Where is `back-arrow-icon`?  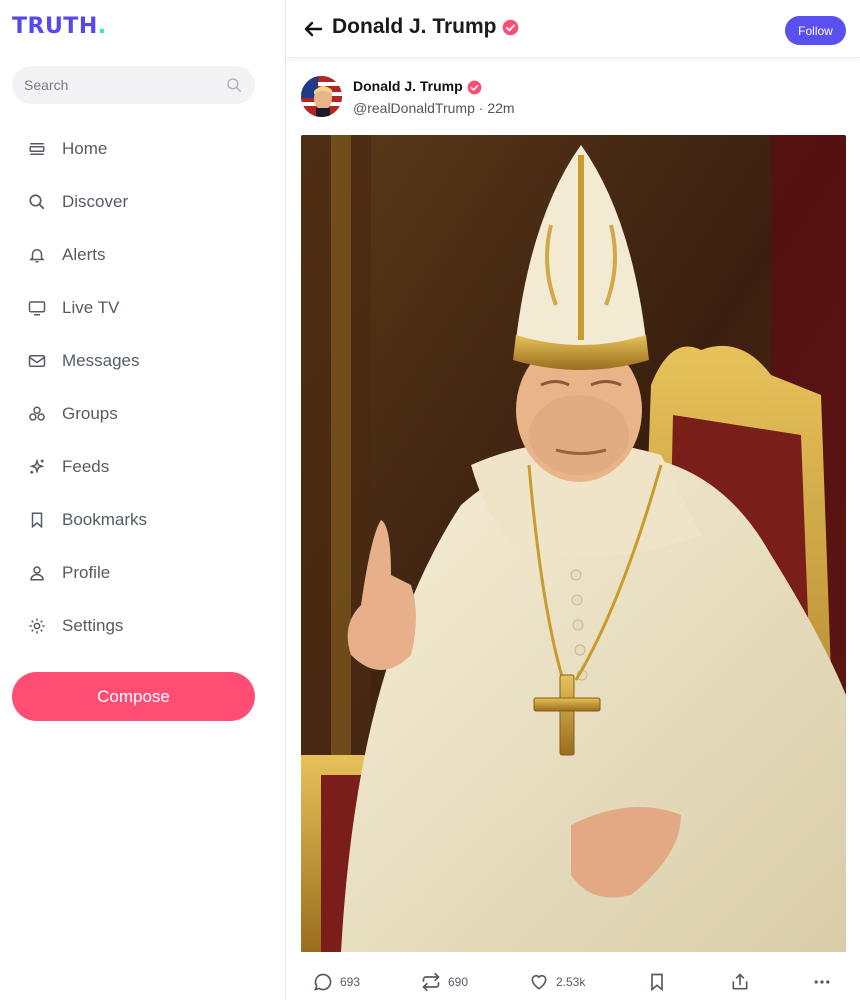 back-arrow-icon is located at coordinates (313, 29).